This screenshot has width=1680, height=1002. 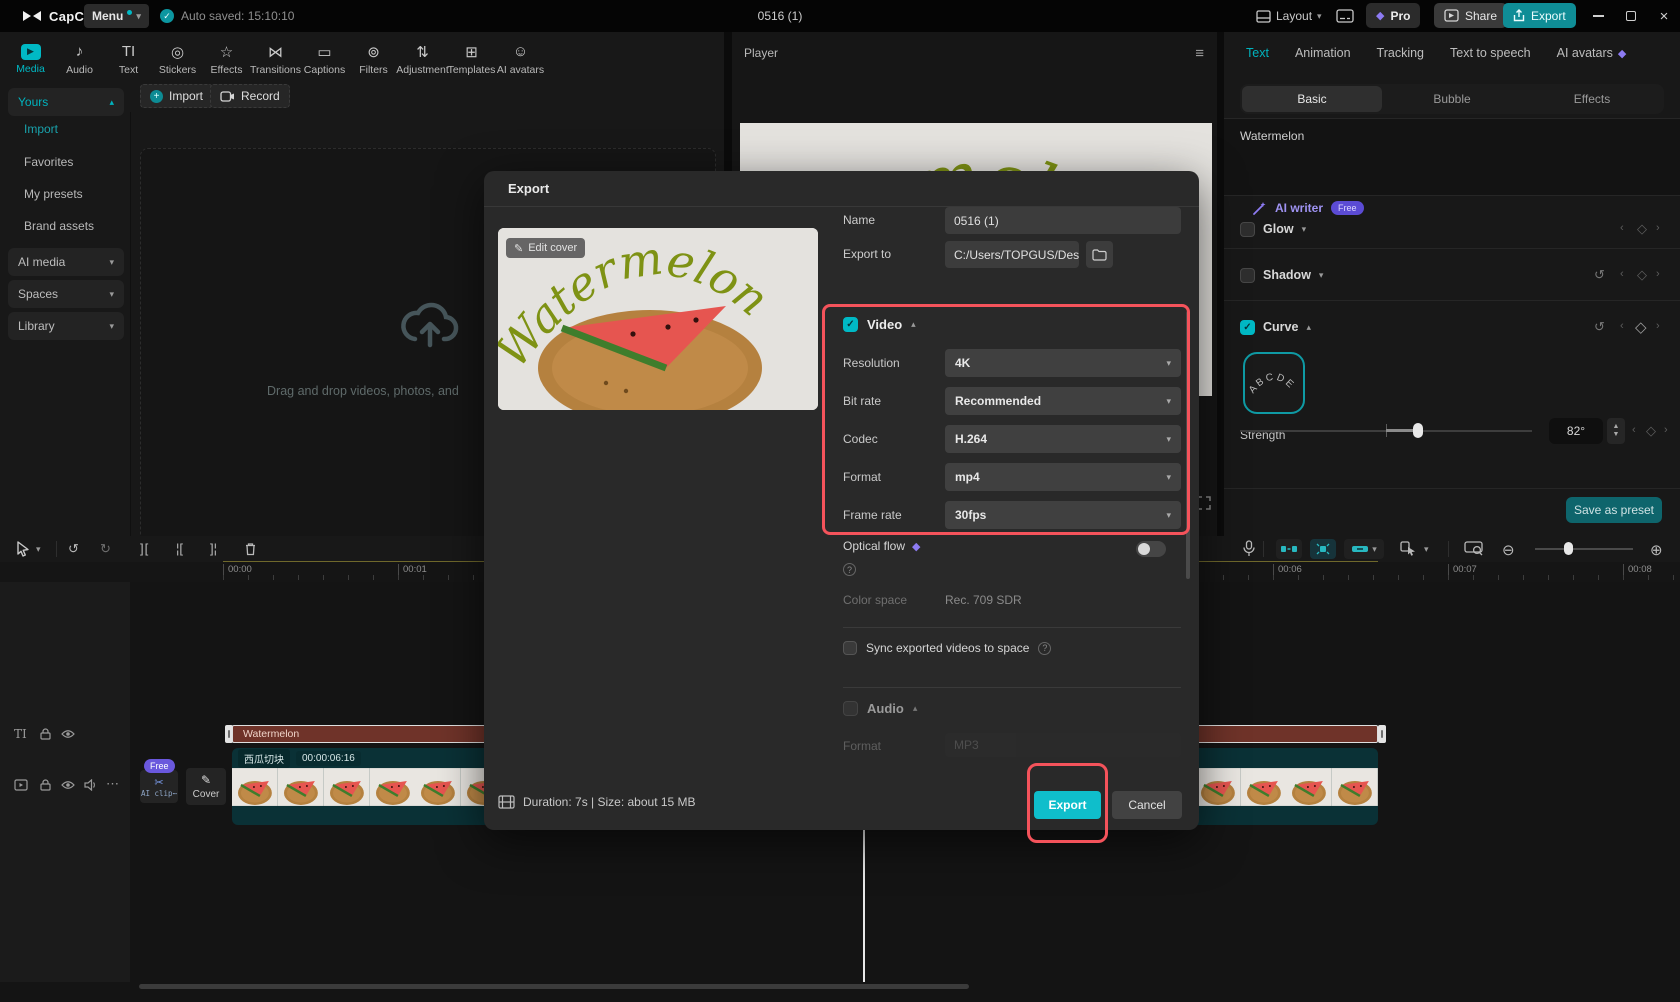 I want to click on layout-button: Layout ▾, so click(x=1289, y=16).